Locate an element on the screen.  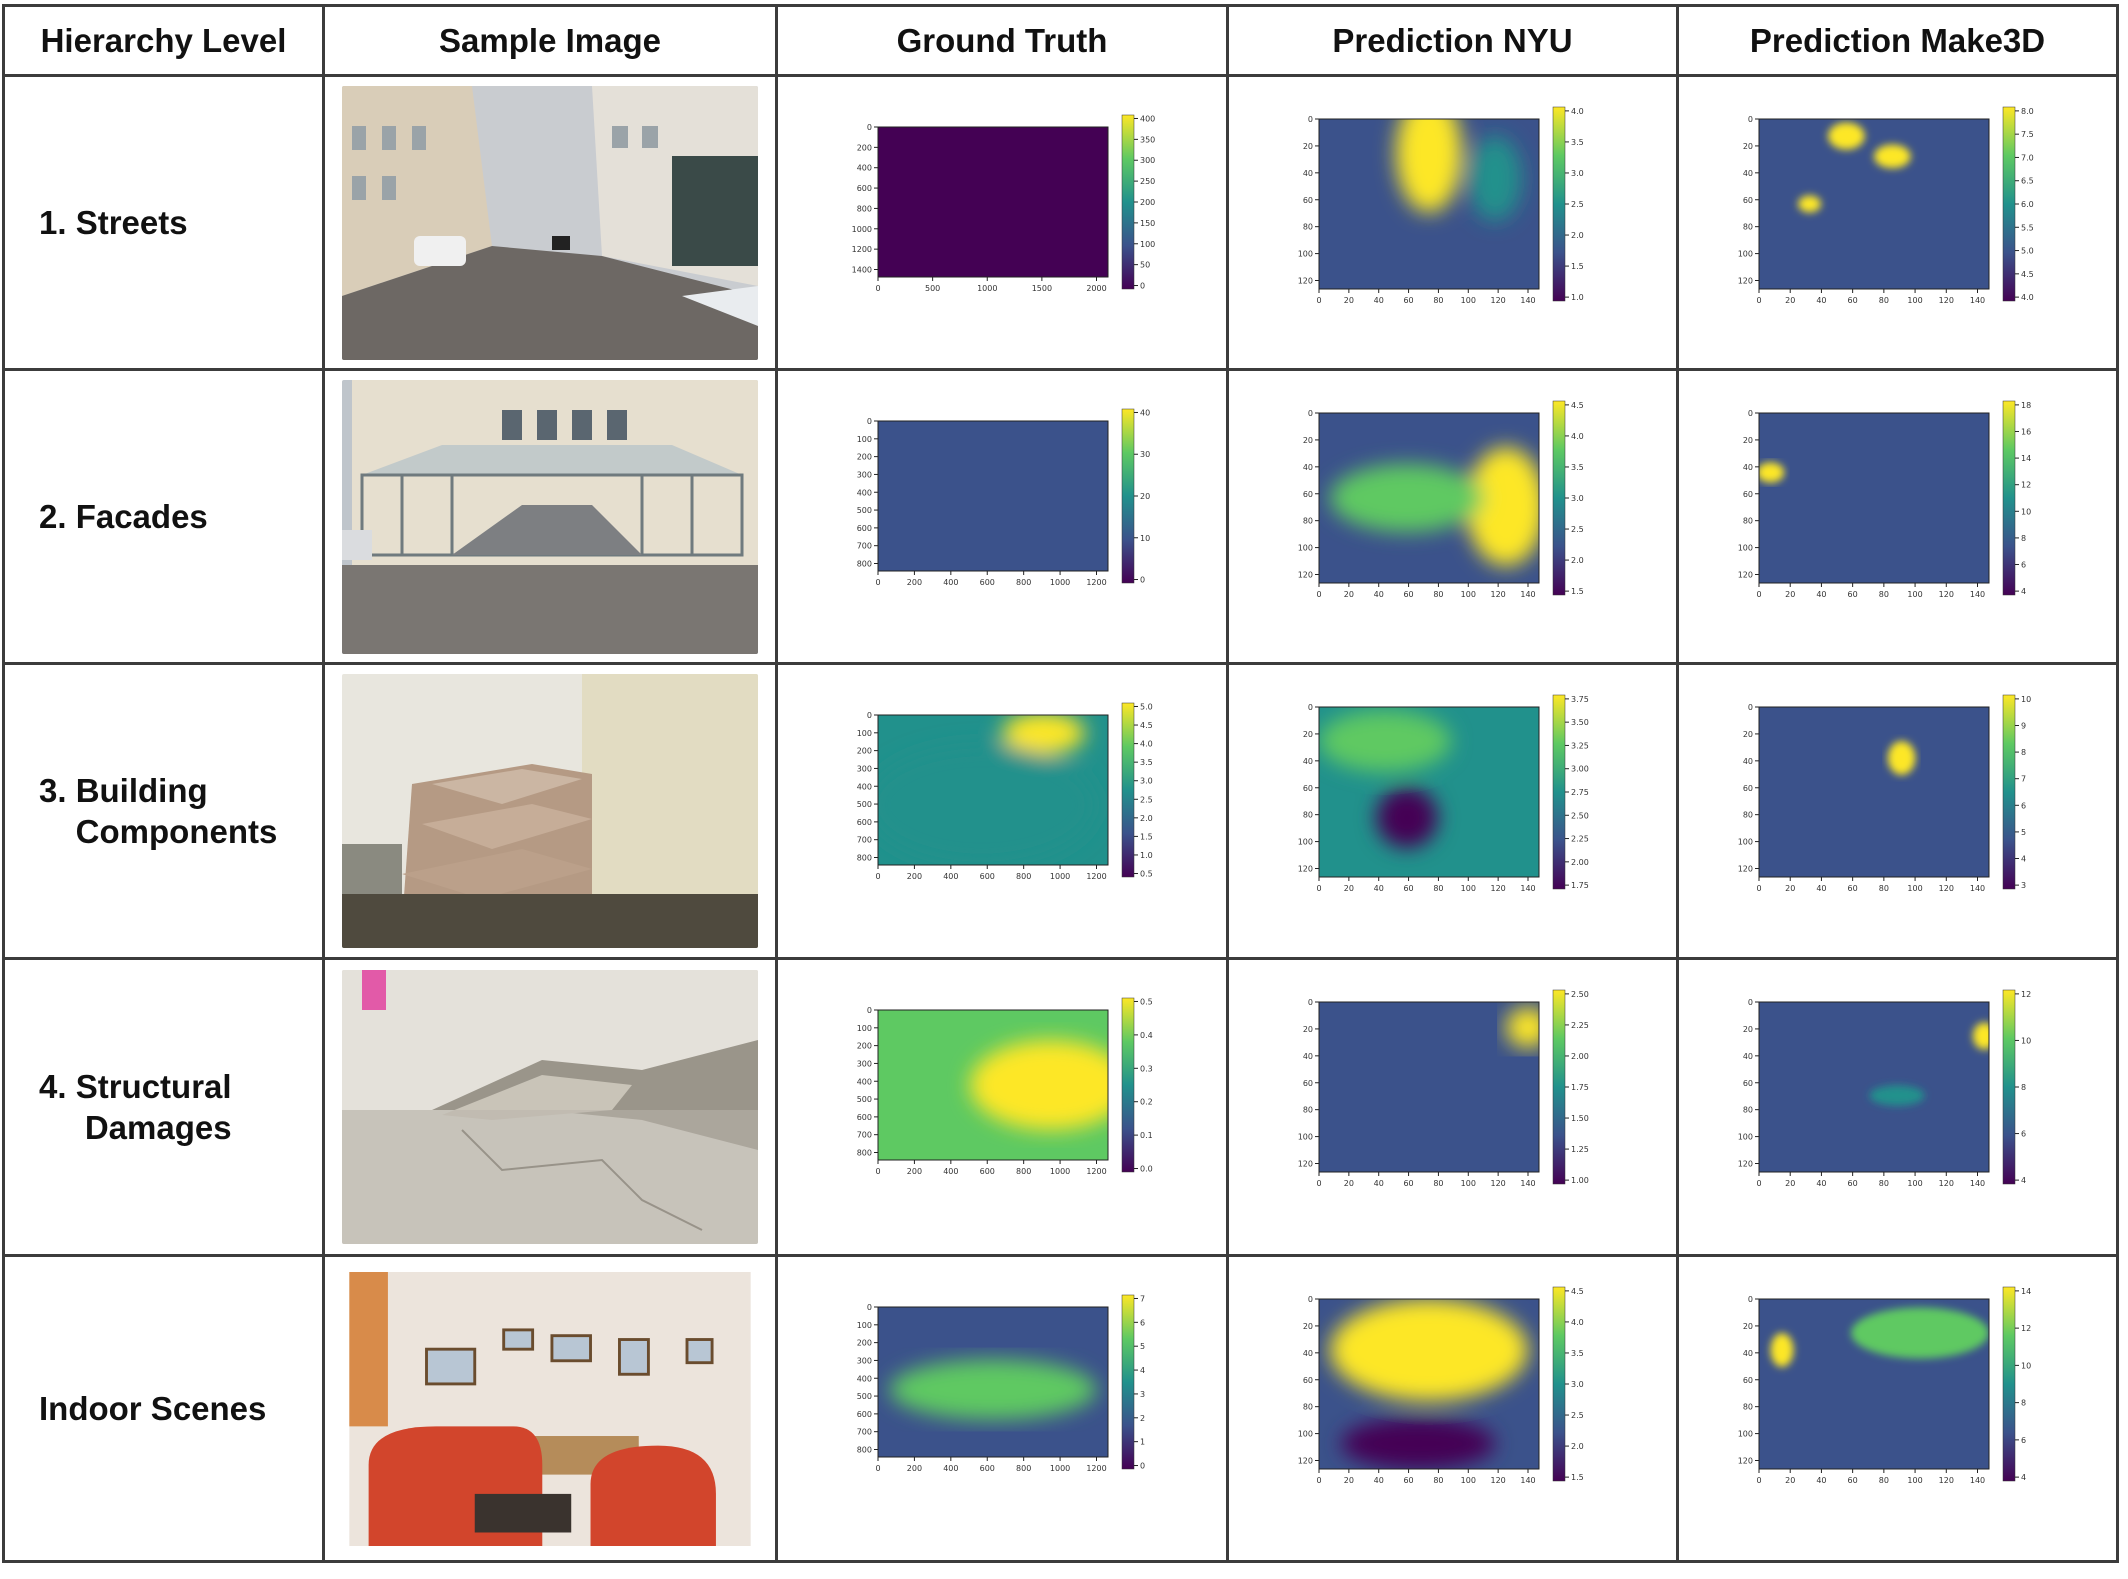
depth-map-image is located at coordinates (1874, 792).